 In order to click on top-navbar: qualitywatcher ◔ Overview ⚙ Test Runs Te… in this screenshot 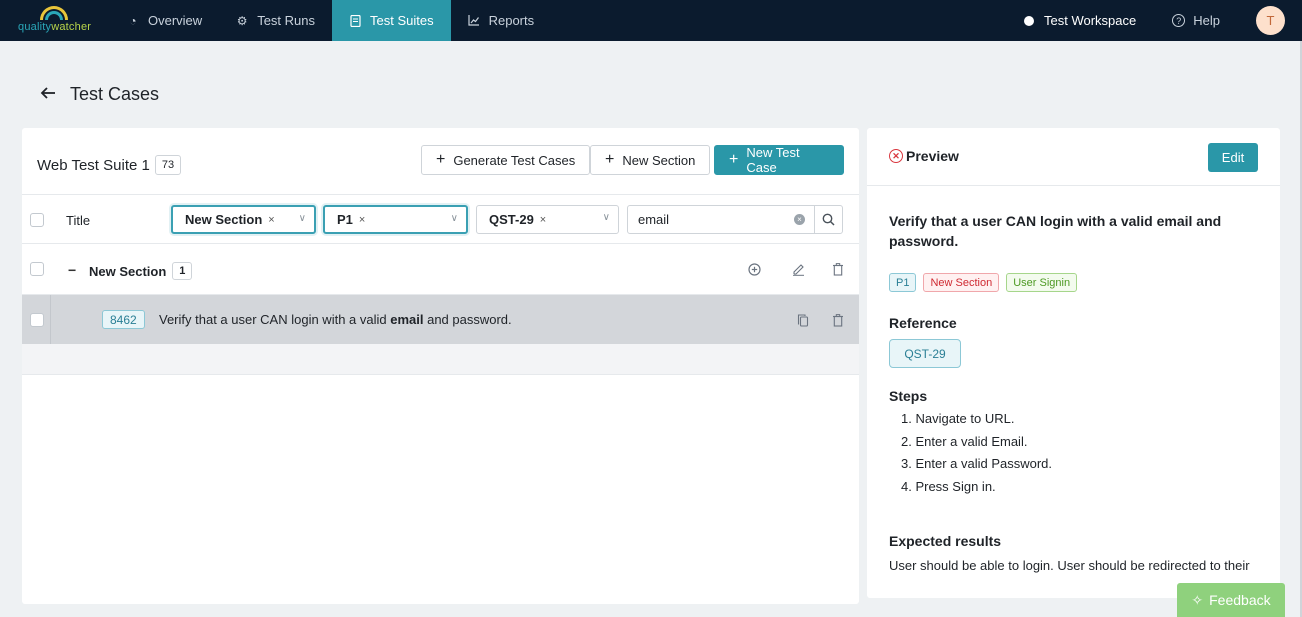, I will do `click(651, 20)`.